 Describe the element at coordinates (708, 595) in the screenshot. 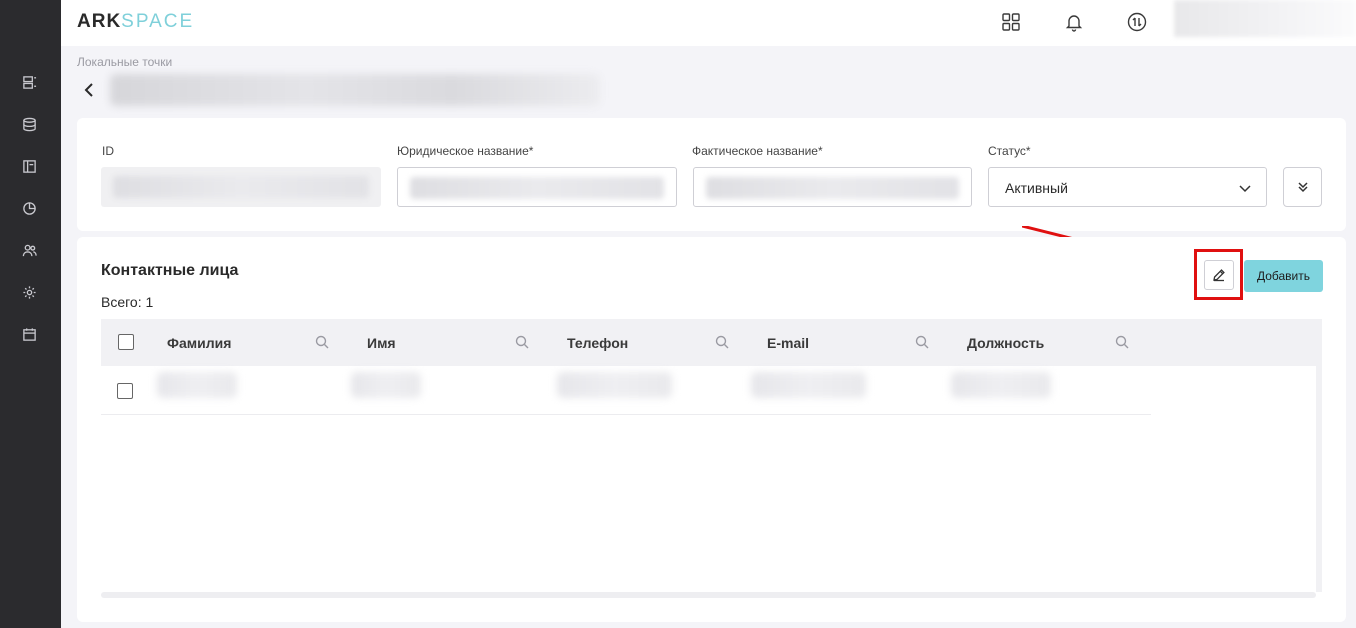

I see `horizontal-scrollbar` at that location.